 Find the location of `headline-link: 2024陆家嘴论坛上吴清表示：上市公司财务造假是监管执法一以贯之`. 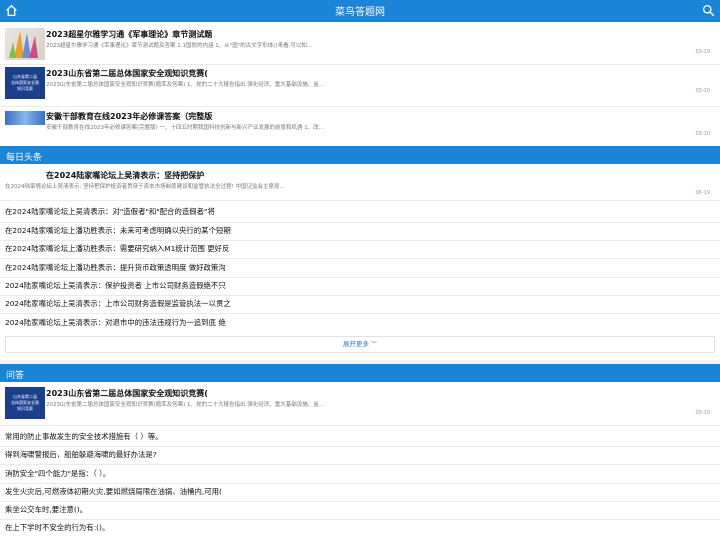

headline-link: 2024陆家嘴论坛上吴清表示：上市公司财务造假是监管执法一以贯之 is located at coordinates (118, 303).